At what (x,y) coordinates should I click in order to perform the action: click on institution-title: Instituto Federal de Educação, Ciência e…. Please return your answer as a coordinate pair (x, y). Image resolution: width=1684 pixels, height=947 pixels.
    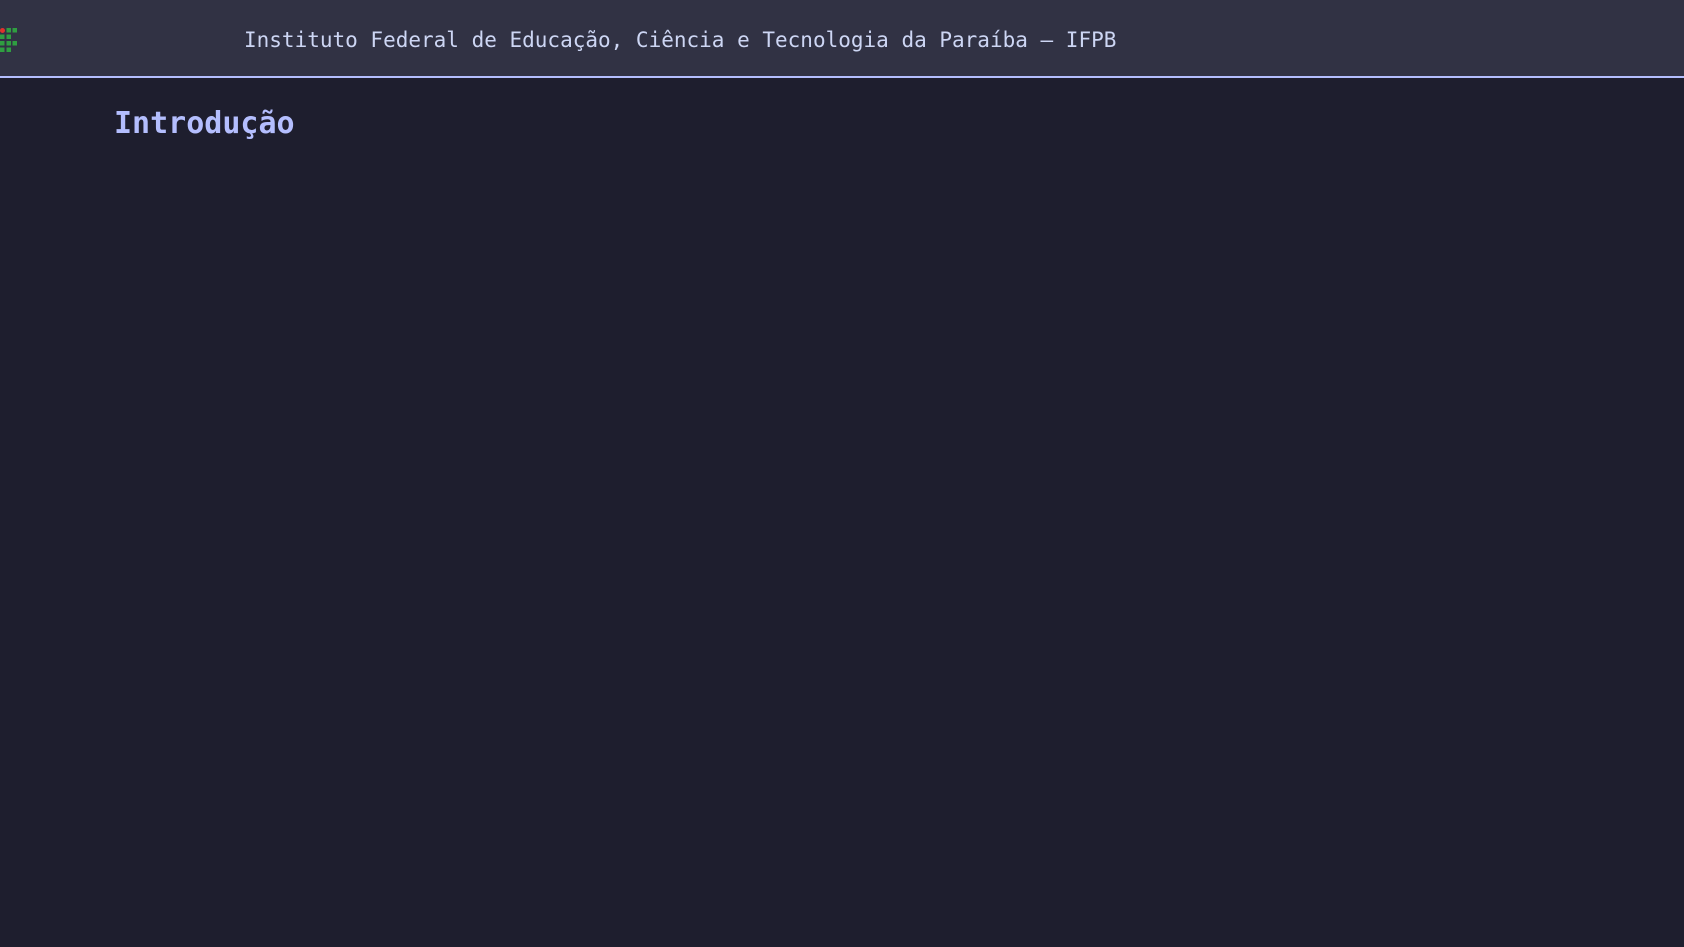
    Looking at the image, I should click on (680, 40).